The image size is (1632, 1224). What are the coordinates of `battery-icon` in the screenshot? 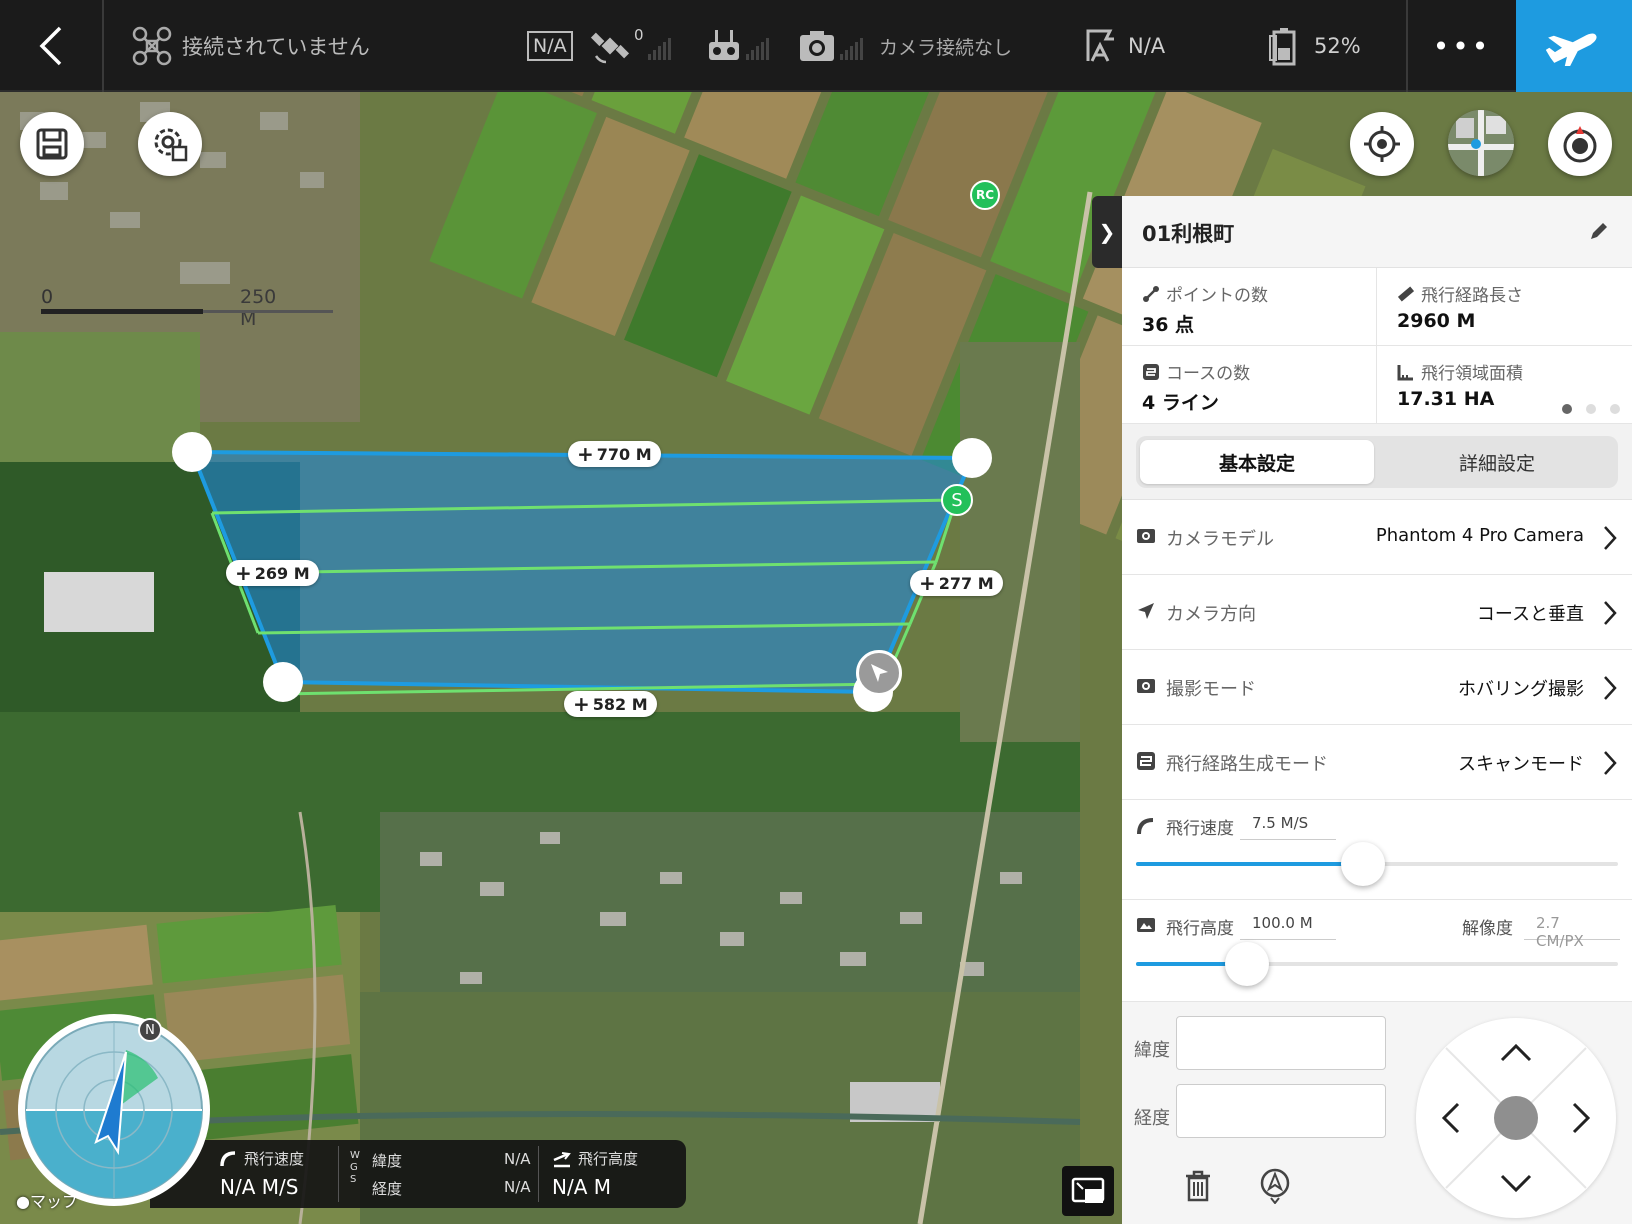 It's located at (1282, 47).